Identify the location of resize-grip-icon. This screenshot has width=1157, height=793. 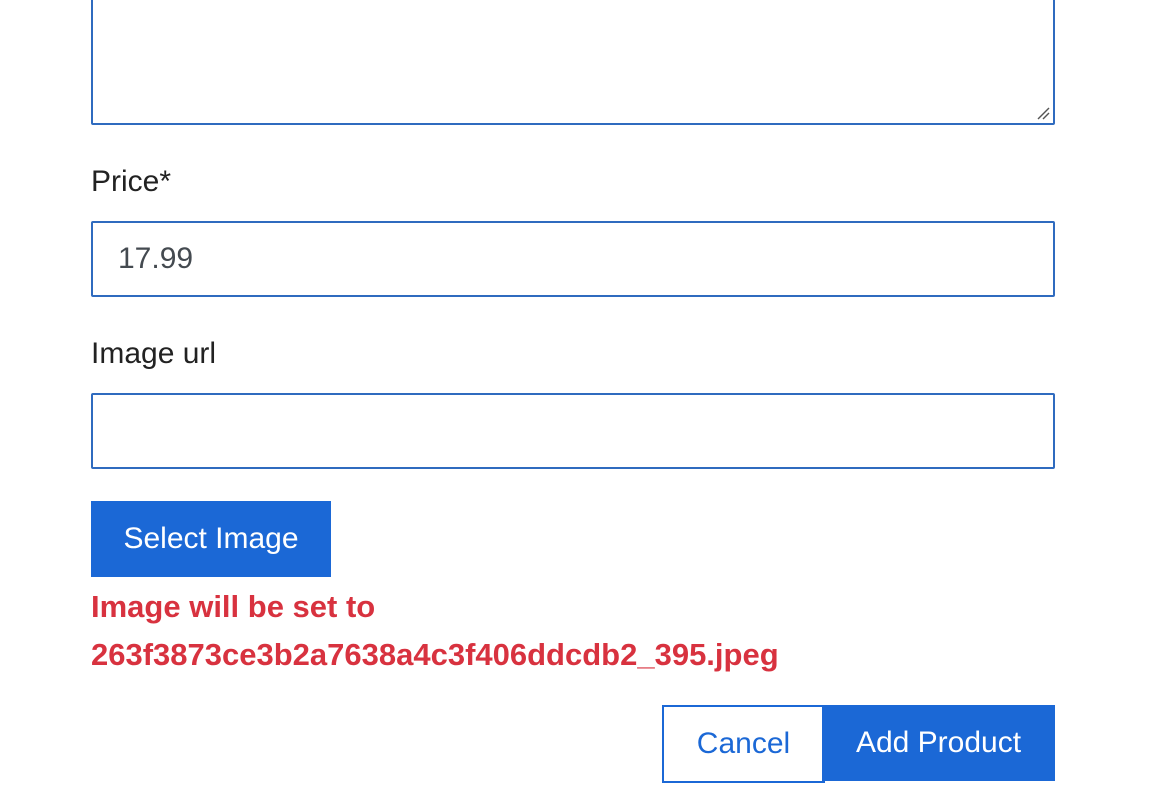
(1043, 113).